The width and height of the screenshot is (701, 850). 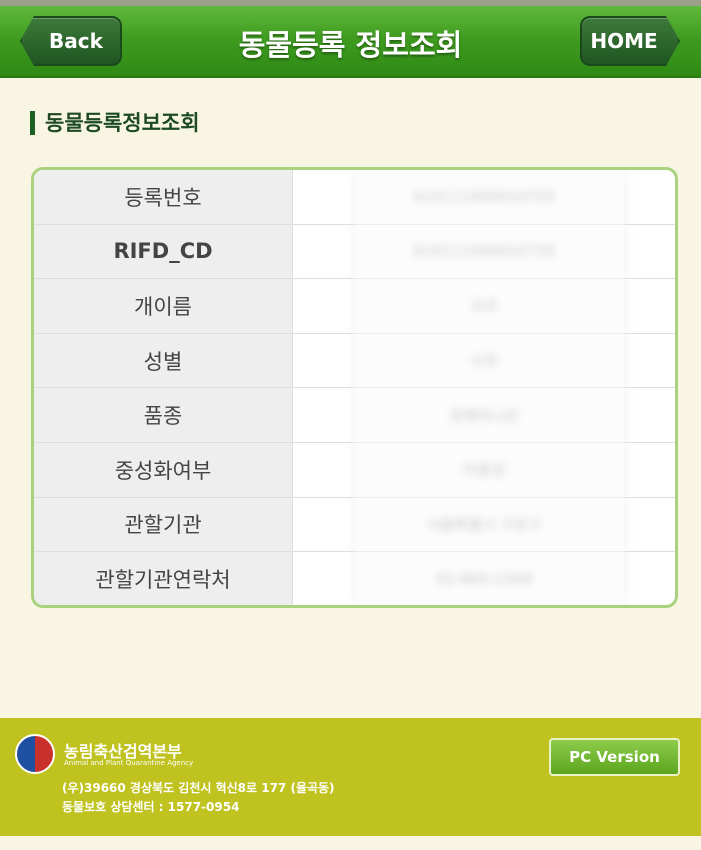 What do you see at coordinates (115, 123) in the screenshot?
I see `section-title: 동물등록정보조회` at bounding box center [115, 123].